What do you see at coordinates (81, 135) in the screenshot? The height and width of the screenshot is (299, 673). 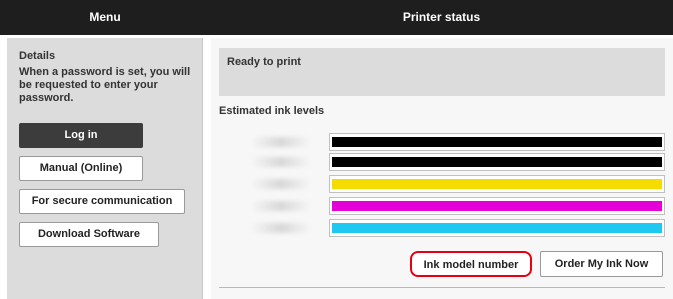 I see `login-button: Log in` at bounding box center [81, 135].